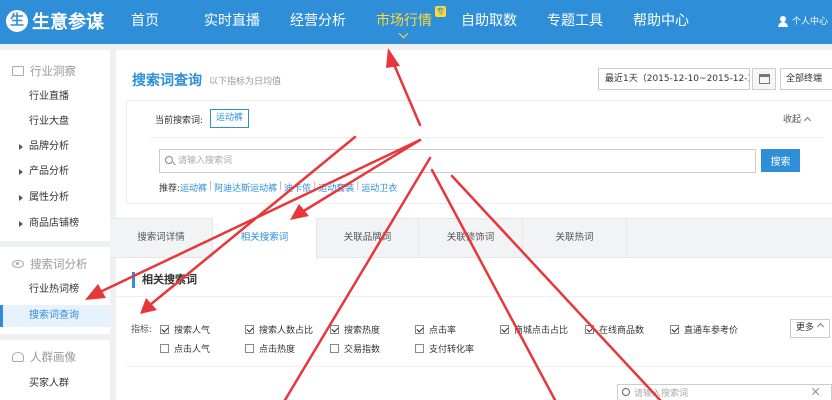  Describe the element at coordinates (170, 189) in the screenshot. I see `recommend-label: 推荐:` at that location.